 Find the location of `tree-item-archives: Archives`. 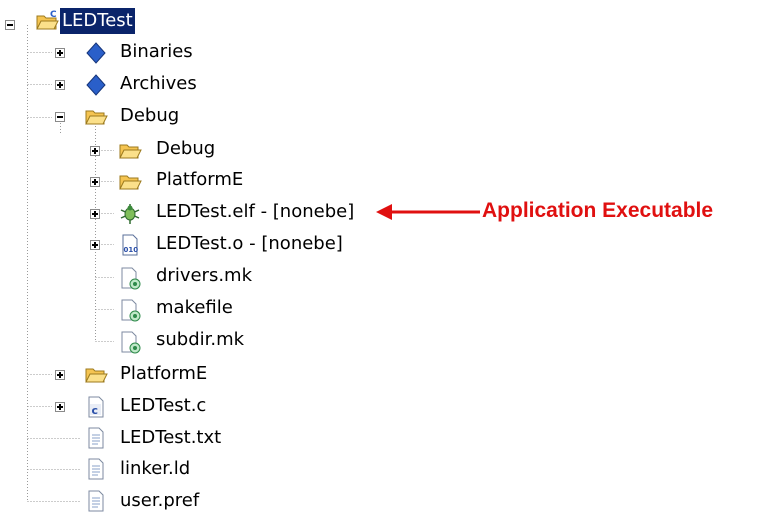

tree-item-archives: Archives is located at coordinates (110, 86).